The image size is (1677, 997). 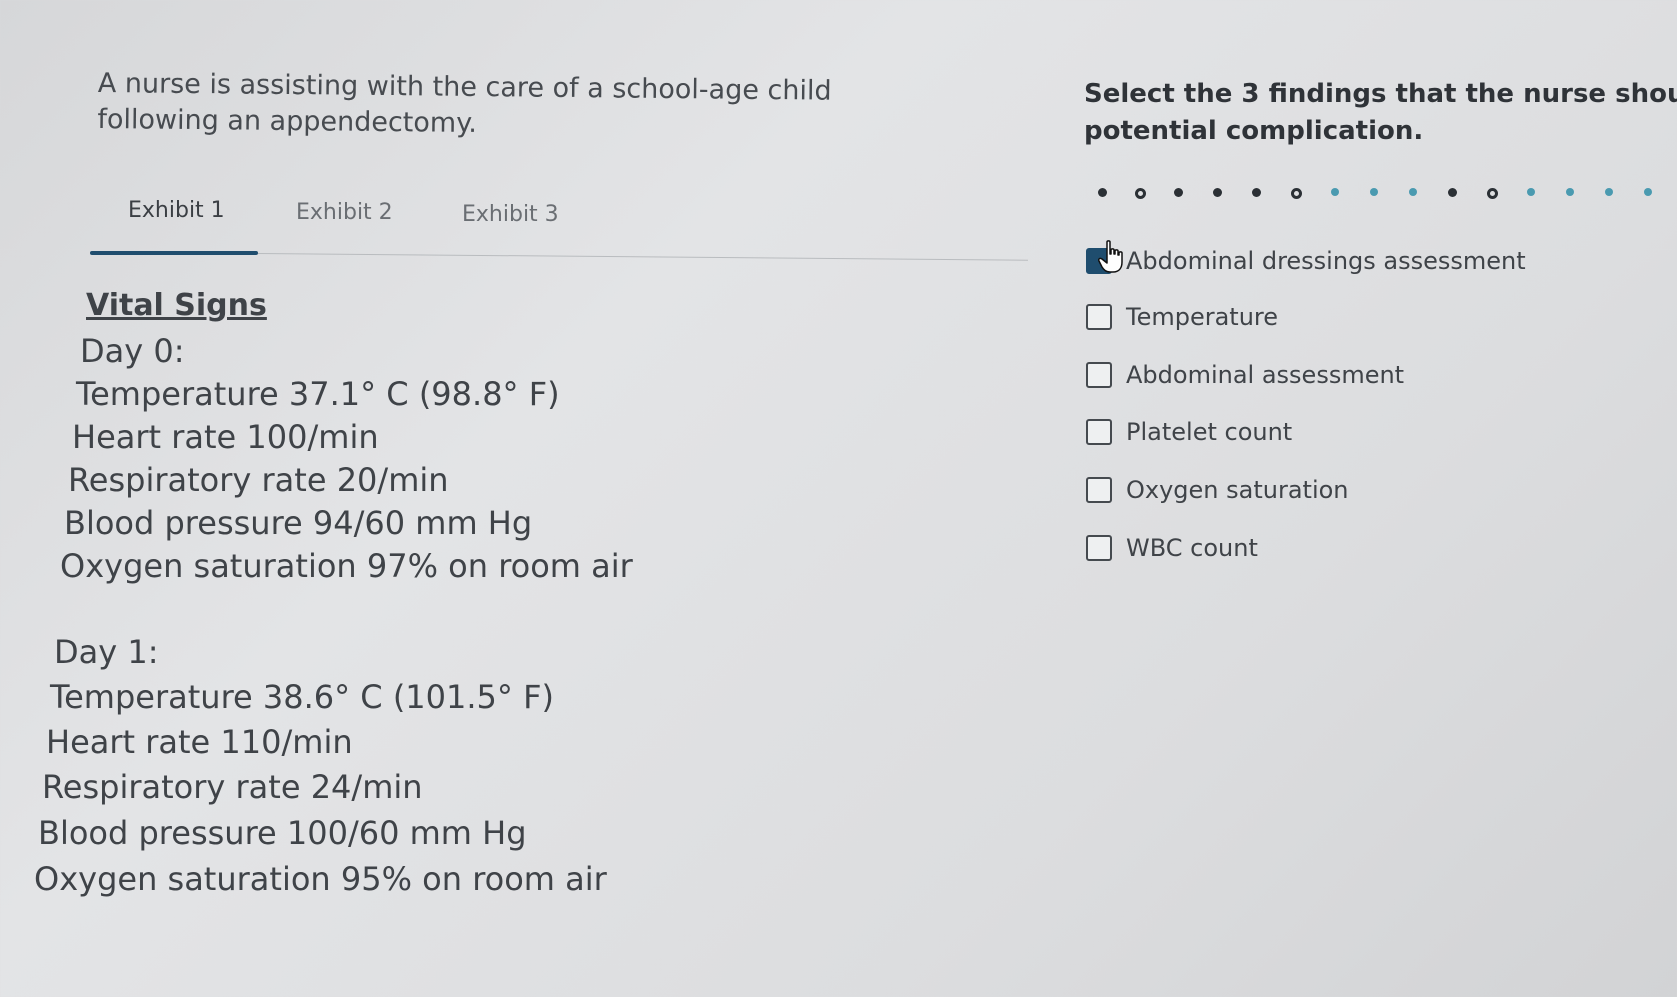 I want to click on option-wbc-count: WBC count, so click(x=1172, y=548).